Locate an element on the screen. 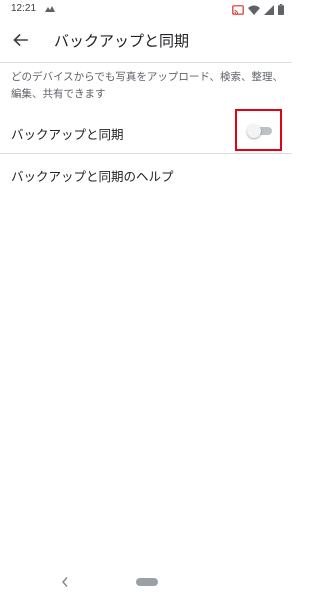 The image size is (320, 600). status-time: 12:21 is located at coordinates (24, 8).